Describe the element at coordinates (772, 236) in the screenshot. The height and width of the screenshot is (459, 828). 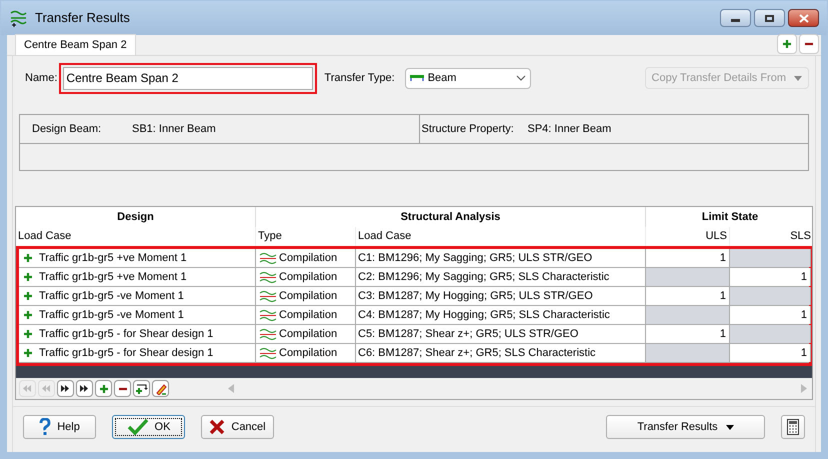
I see `column-header: SLS` at that location.